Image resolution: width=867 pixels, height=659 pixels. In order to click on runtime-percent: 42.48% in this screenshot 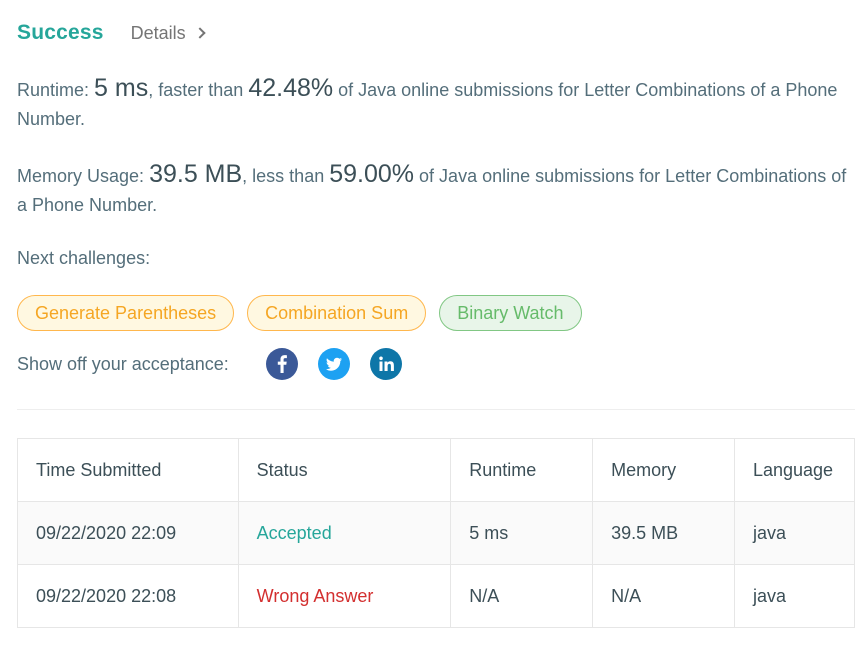, I will do `click(291, 88)`.